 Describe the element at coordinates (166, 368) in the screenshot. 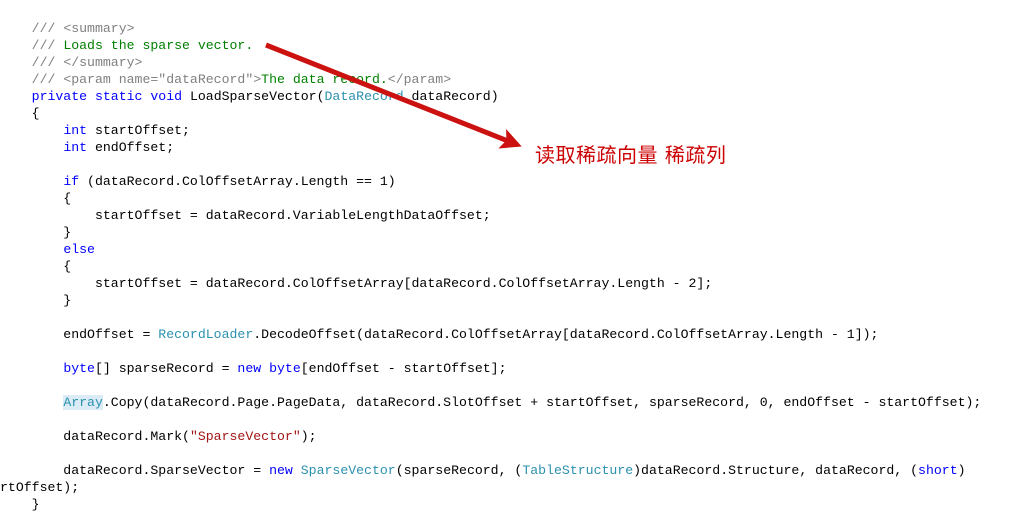

I see `code-token: [] sparseRecord =` at that location.